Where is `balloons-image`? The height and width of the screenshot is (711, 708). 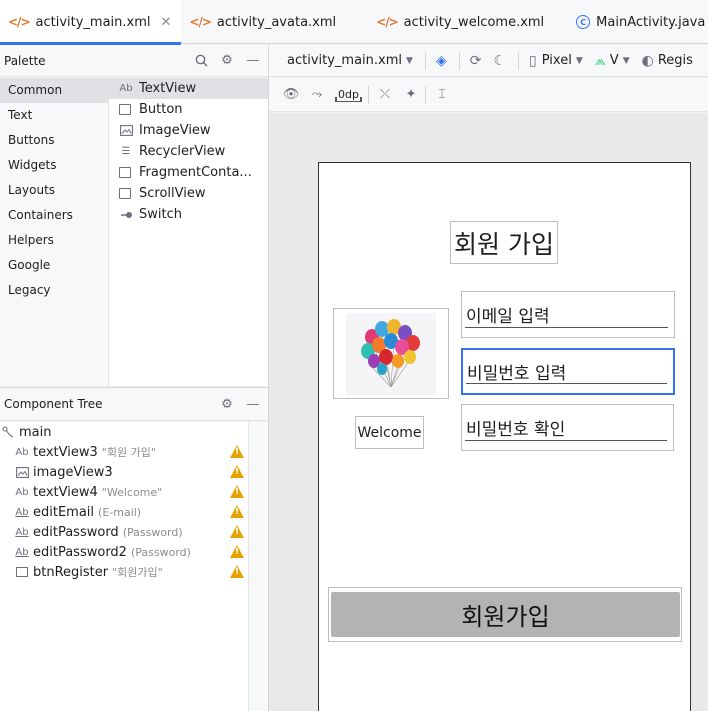
balloons-image is located at coordinates (391, 354).